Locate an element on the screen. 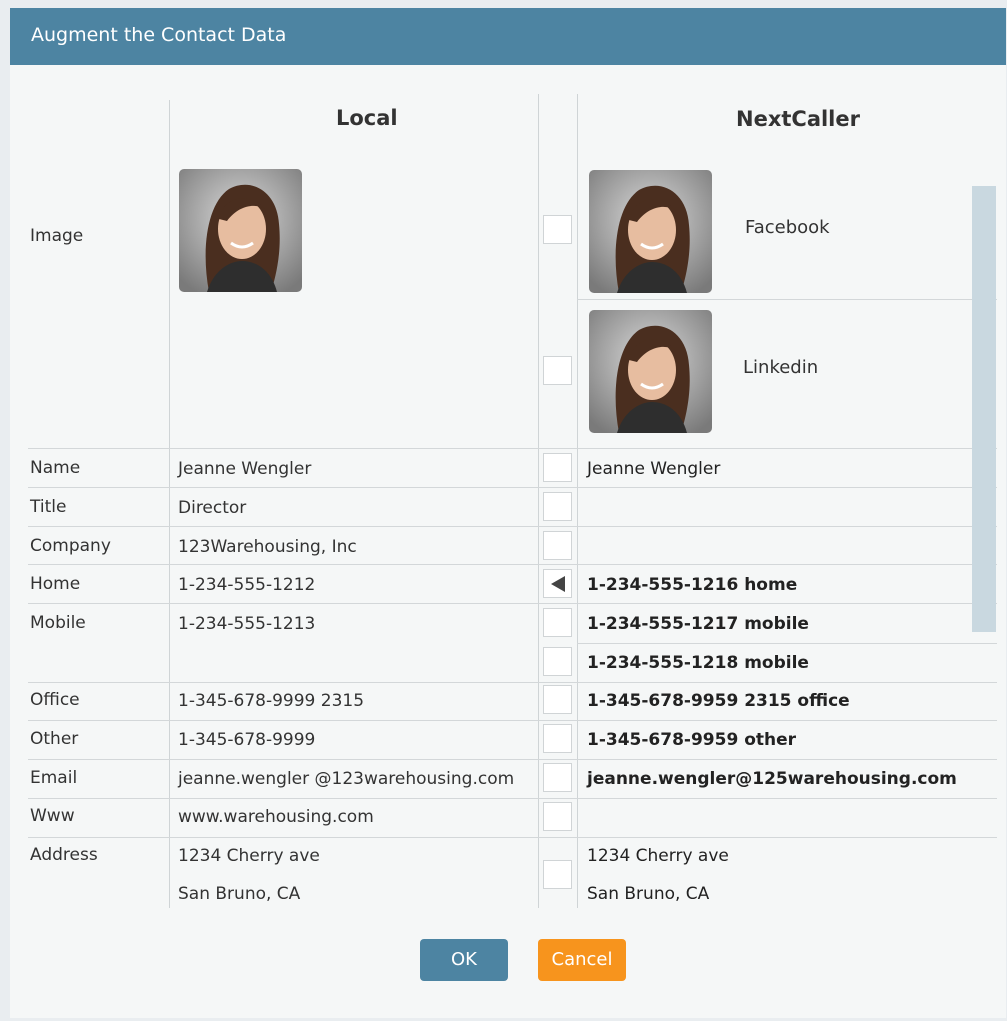 This screenshot has height=1021, width=1007. office-checkbox is located at coordinates (557, 699).